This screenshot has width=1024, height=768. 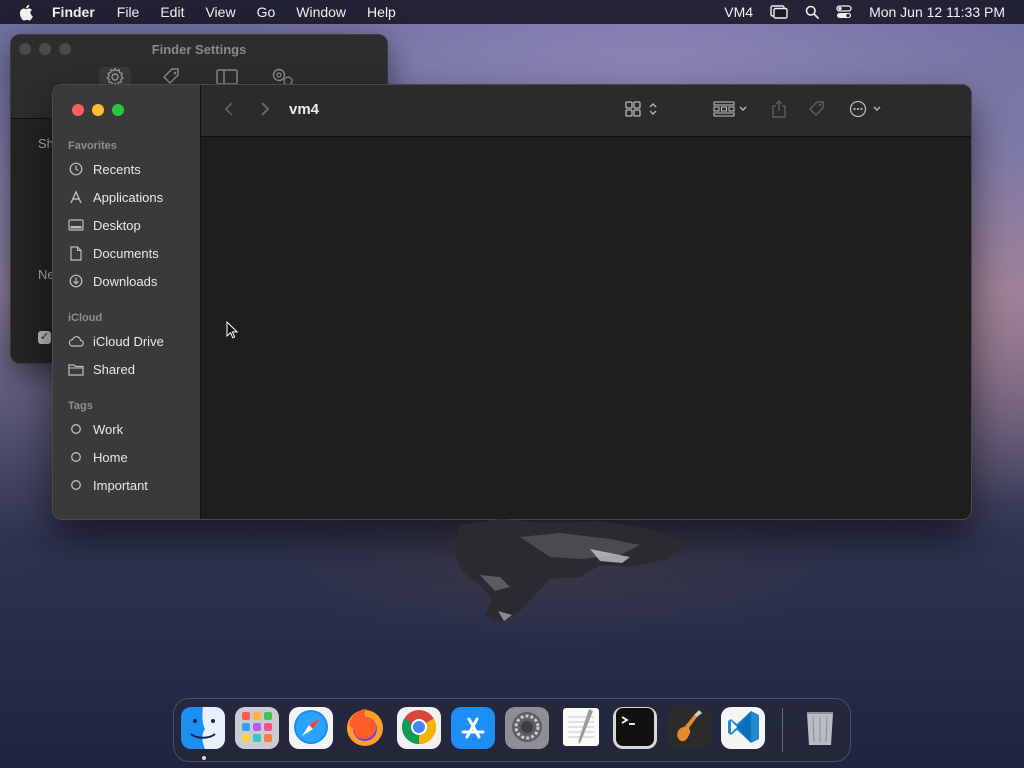 I want to click on view-mode-button, so click(x=643, y=111).